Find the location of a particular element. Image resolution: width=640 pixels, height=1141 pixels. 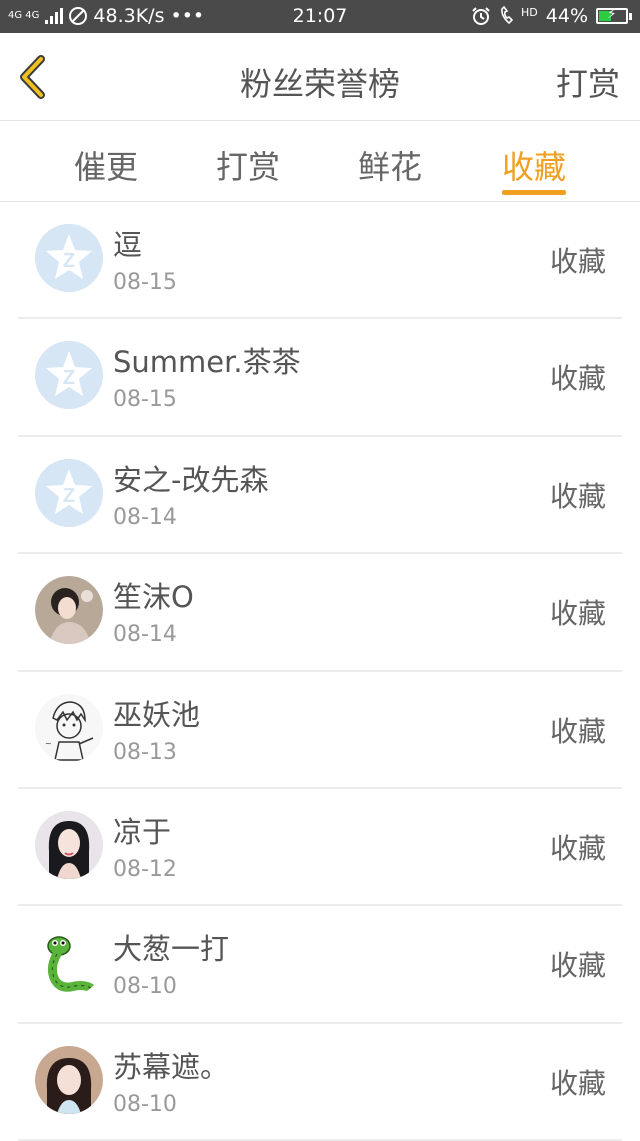

alarm-icon is located at coordinates (481, 16).